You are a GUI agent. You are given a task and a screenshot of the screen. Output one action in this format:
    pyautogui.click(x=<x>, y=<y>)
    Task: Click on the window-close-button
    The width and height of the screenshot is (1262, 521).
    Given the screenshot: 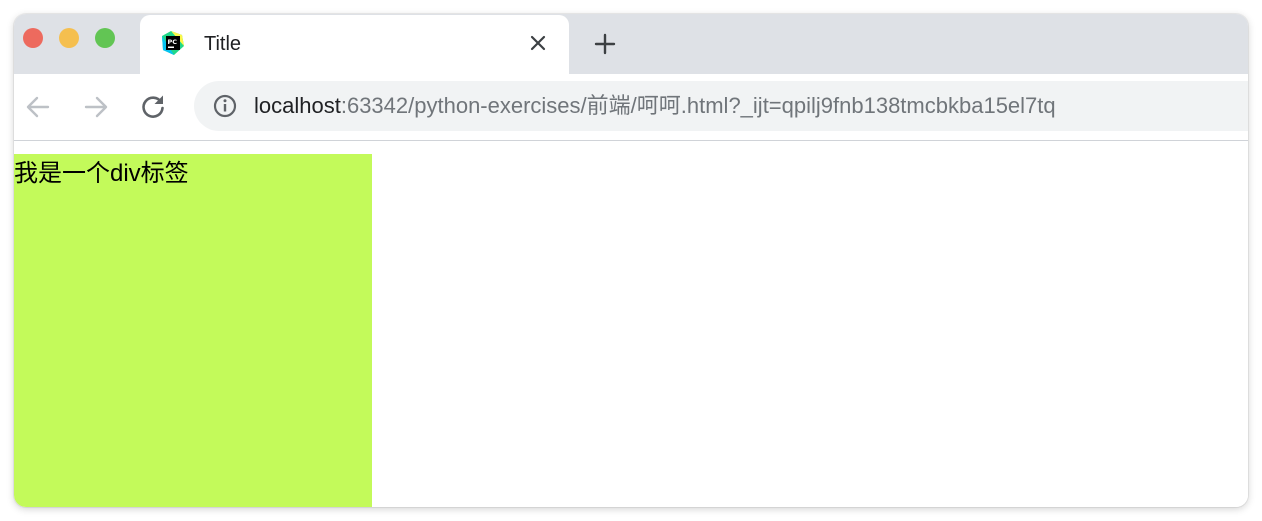 What is the action you would take?
    pyautogui.click(x=33, y=38)
    